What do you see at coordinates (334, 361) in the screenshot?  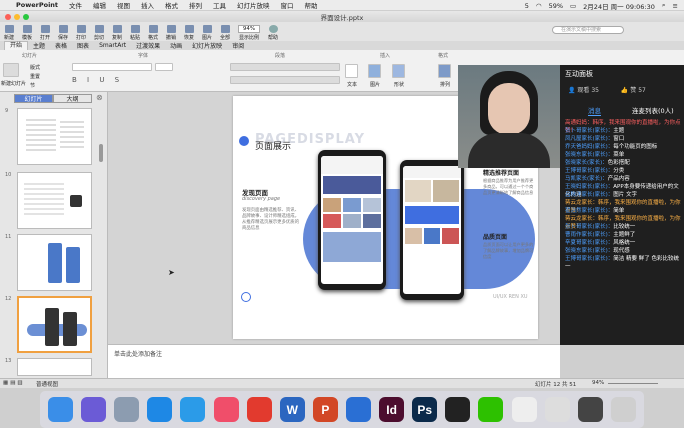 I see `notes-input: 单击此处添加备注` at bounding box center [334, 361].